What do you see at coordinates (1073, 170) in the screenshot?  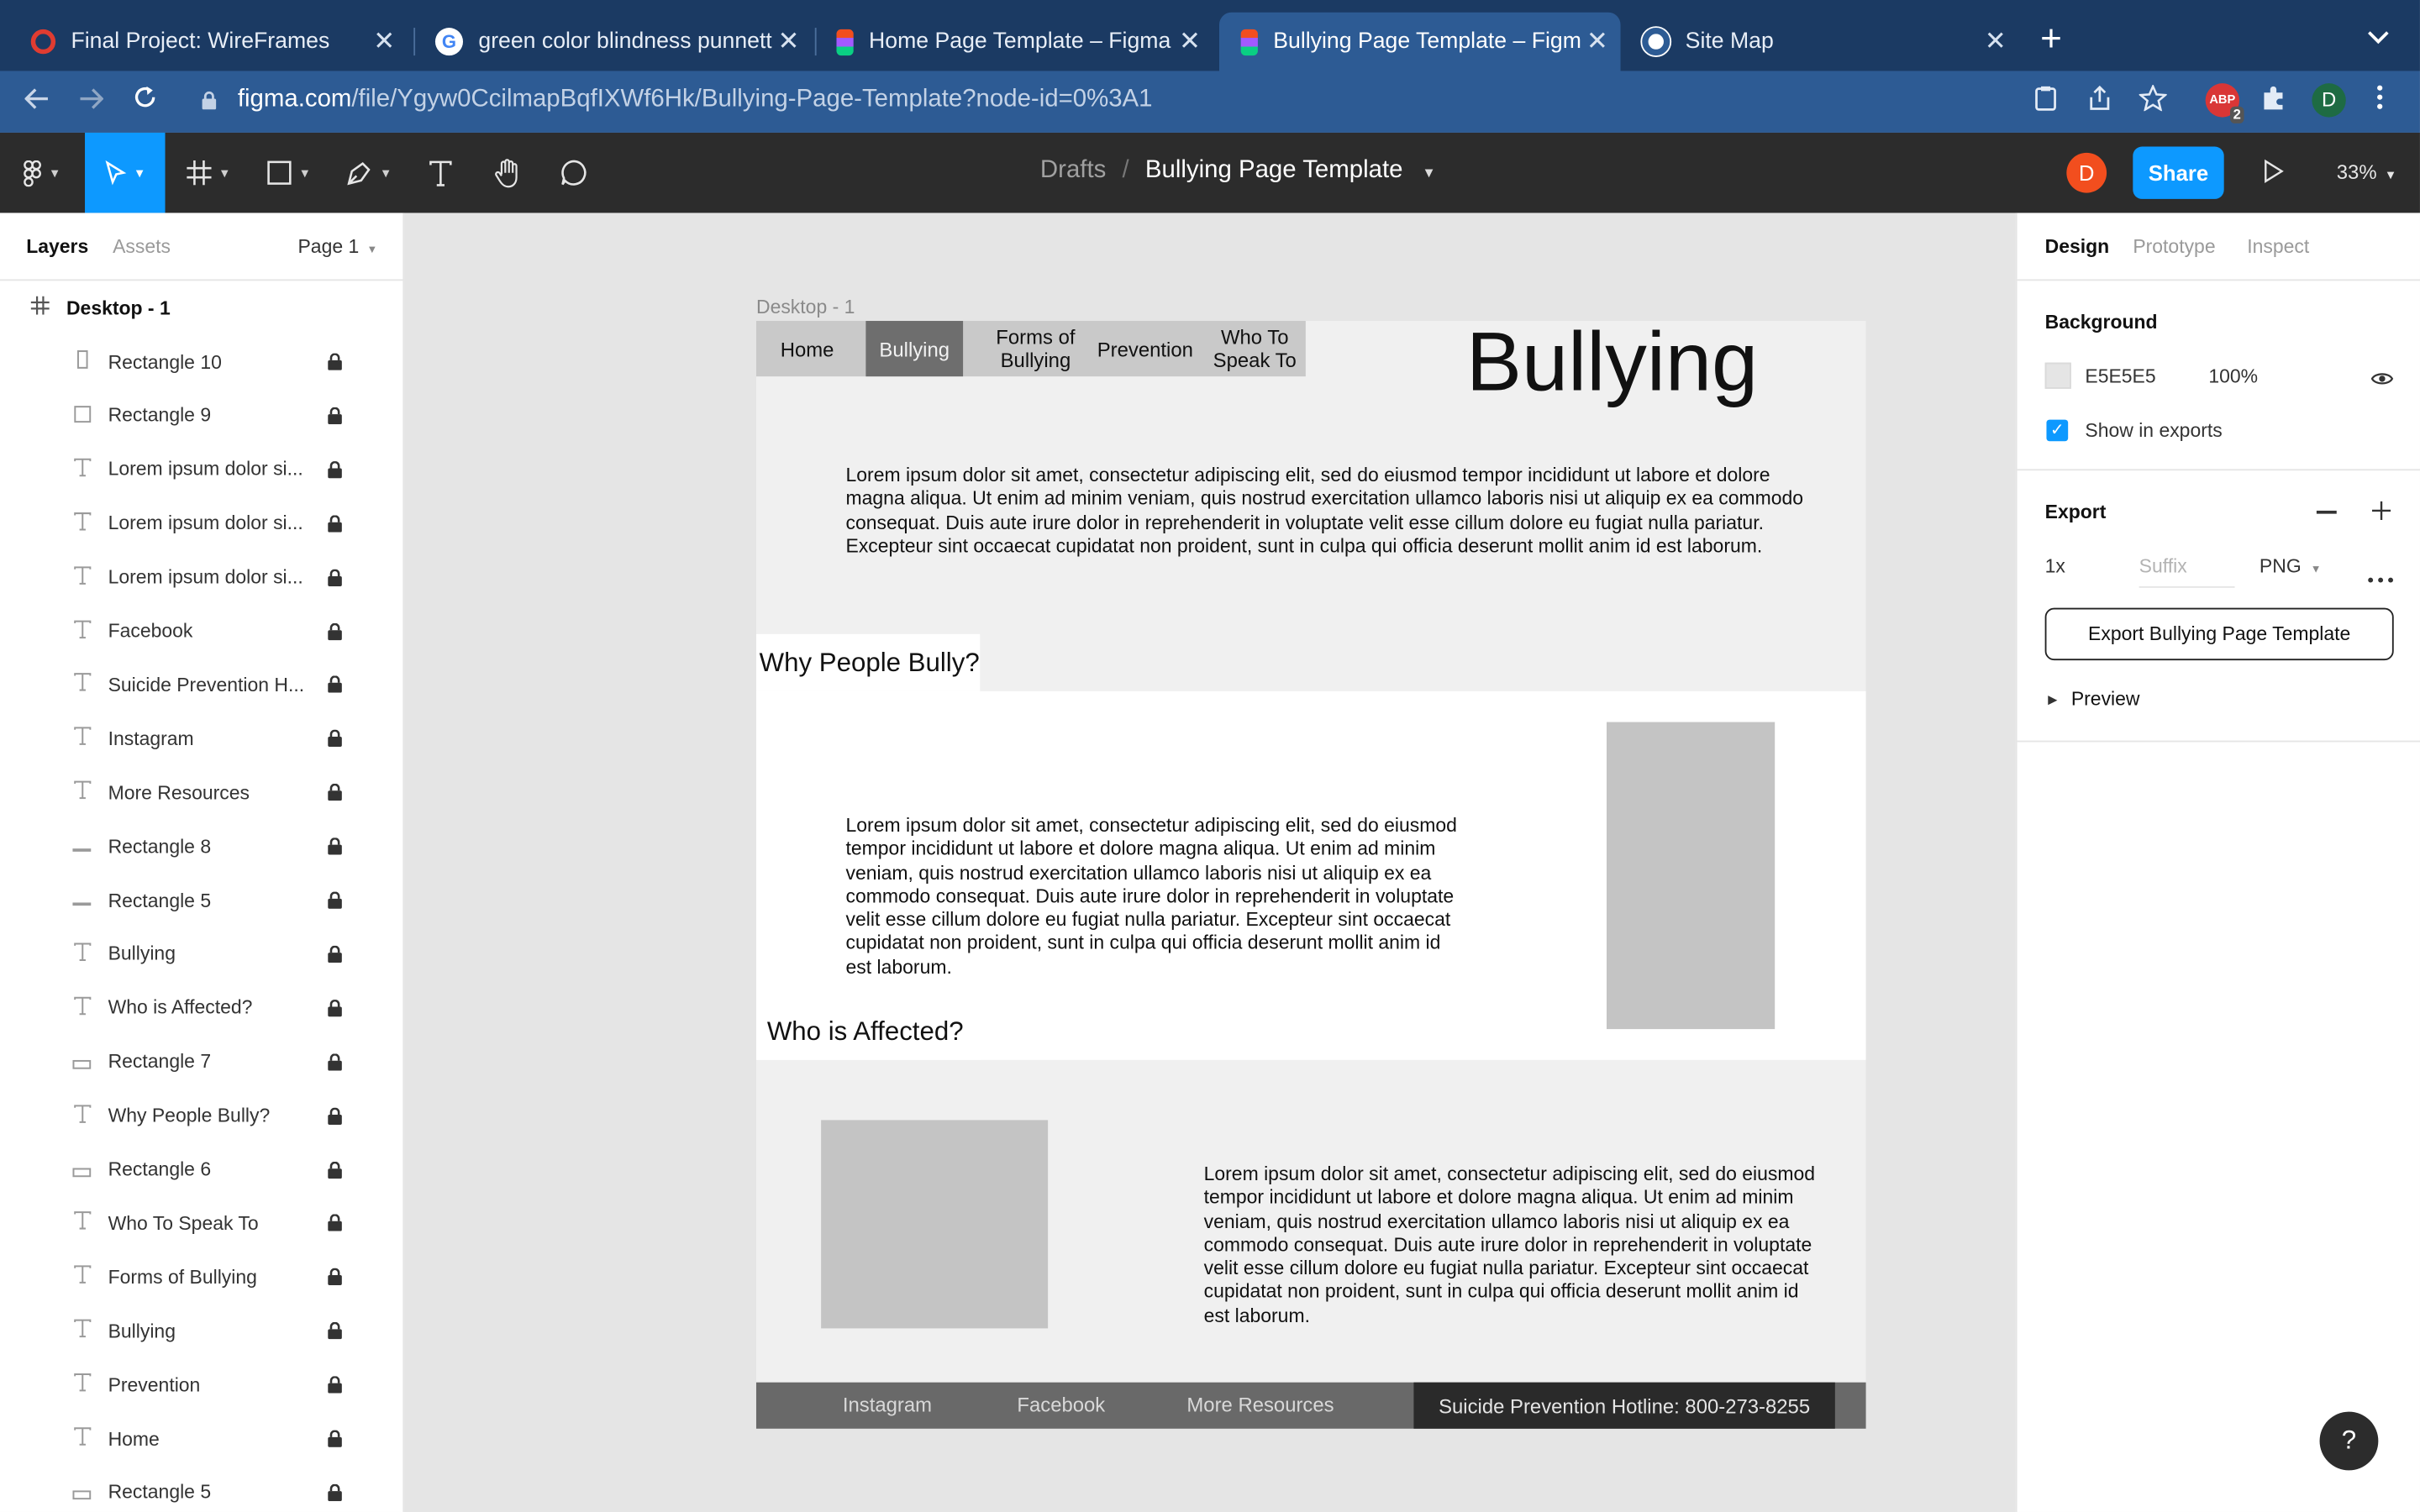 I see `breadcrumb-drafts: Drafts` at bounding box center [1073, 170].